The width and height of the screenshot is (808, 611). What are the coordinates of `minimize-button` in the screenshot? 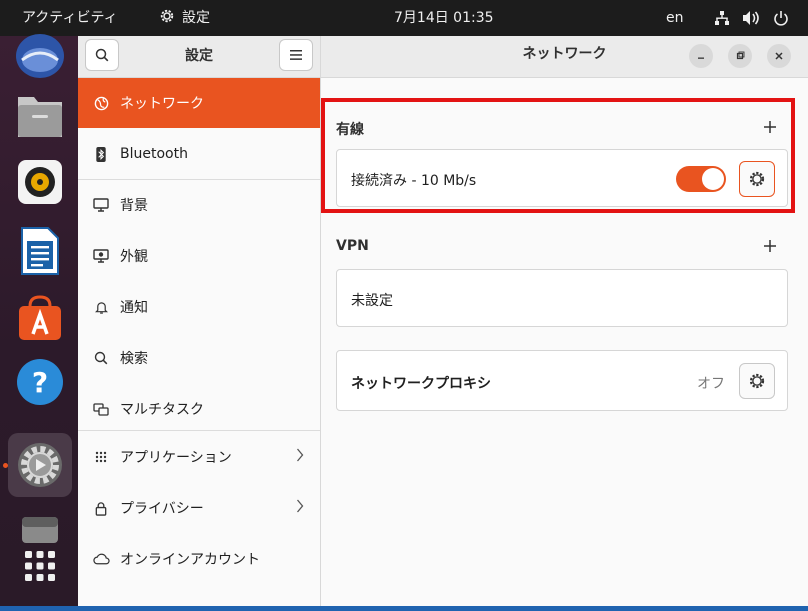 It's located at (701, 56).